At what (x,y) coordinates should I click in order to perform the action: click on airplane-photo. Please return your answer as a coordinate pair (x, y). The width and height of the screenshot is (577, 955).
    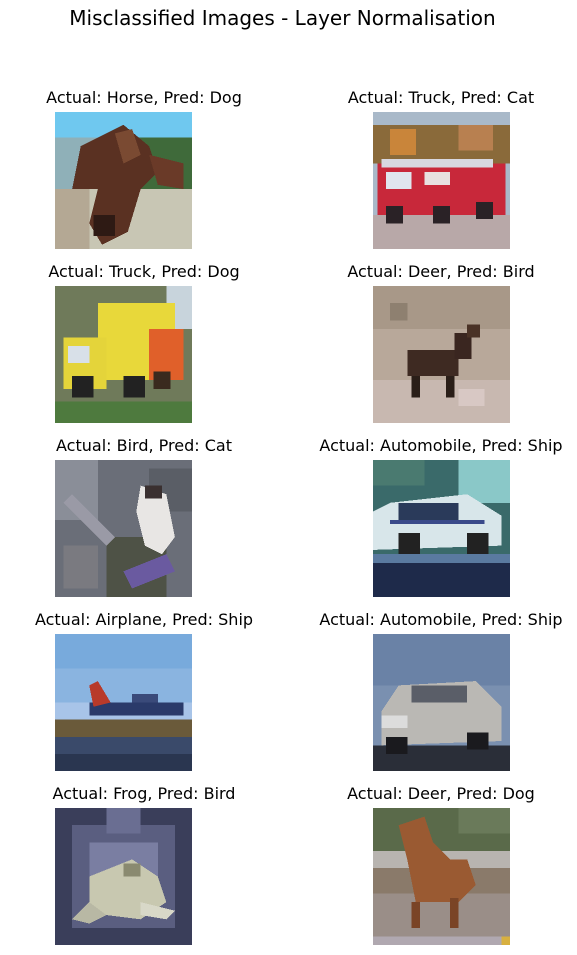
    Looking at the image, I should click on (123, 702).